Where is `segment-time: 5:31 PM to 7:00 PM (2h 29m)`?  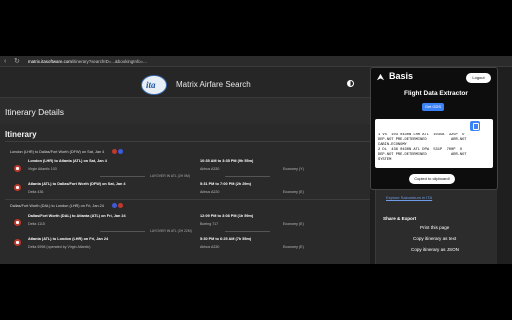
segment-time: 5:31 PM to 7:00 PM (2h 29m) is located at coordinates (226, 184).